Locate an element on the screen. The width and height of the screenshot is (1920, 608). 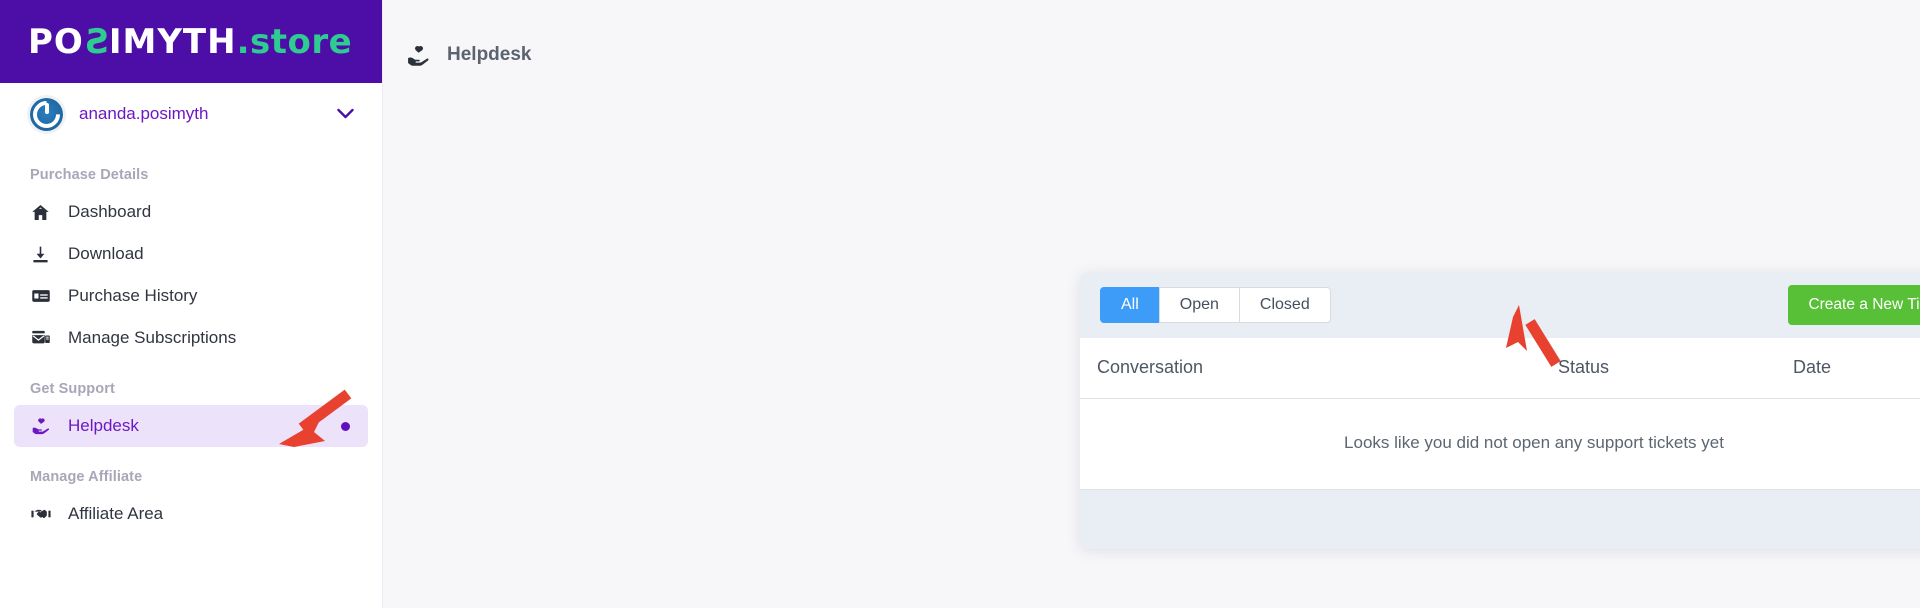
nav-heading-purchase-details: Purchase Details is located at coordinates (89, 175).